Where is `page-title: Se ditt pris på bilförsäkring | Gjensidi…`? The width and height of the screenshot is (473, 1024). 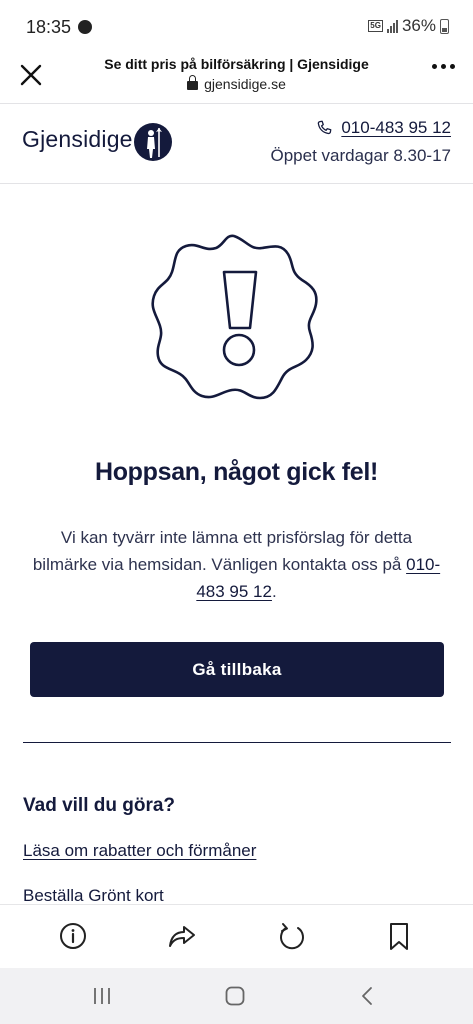
page-title: Se ditt pris på bilförsäkring | Gjensidi… is located at coordinates (236, 64).